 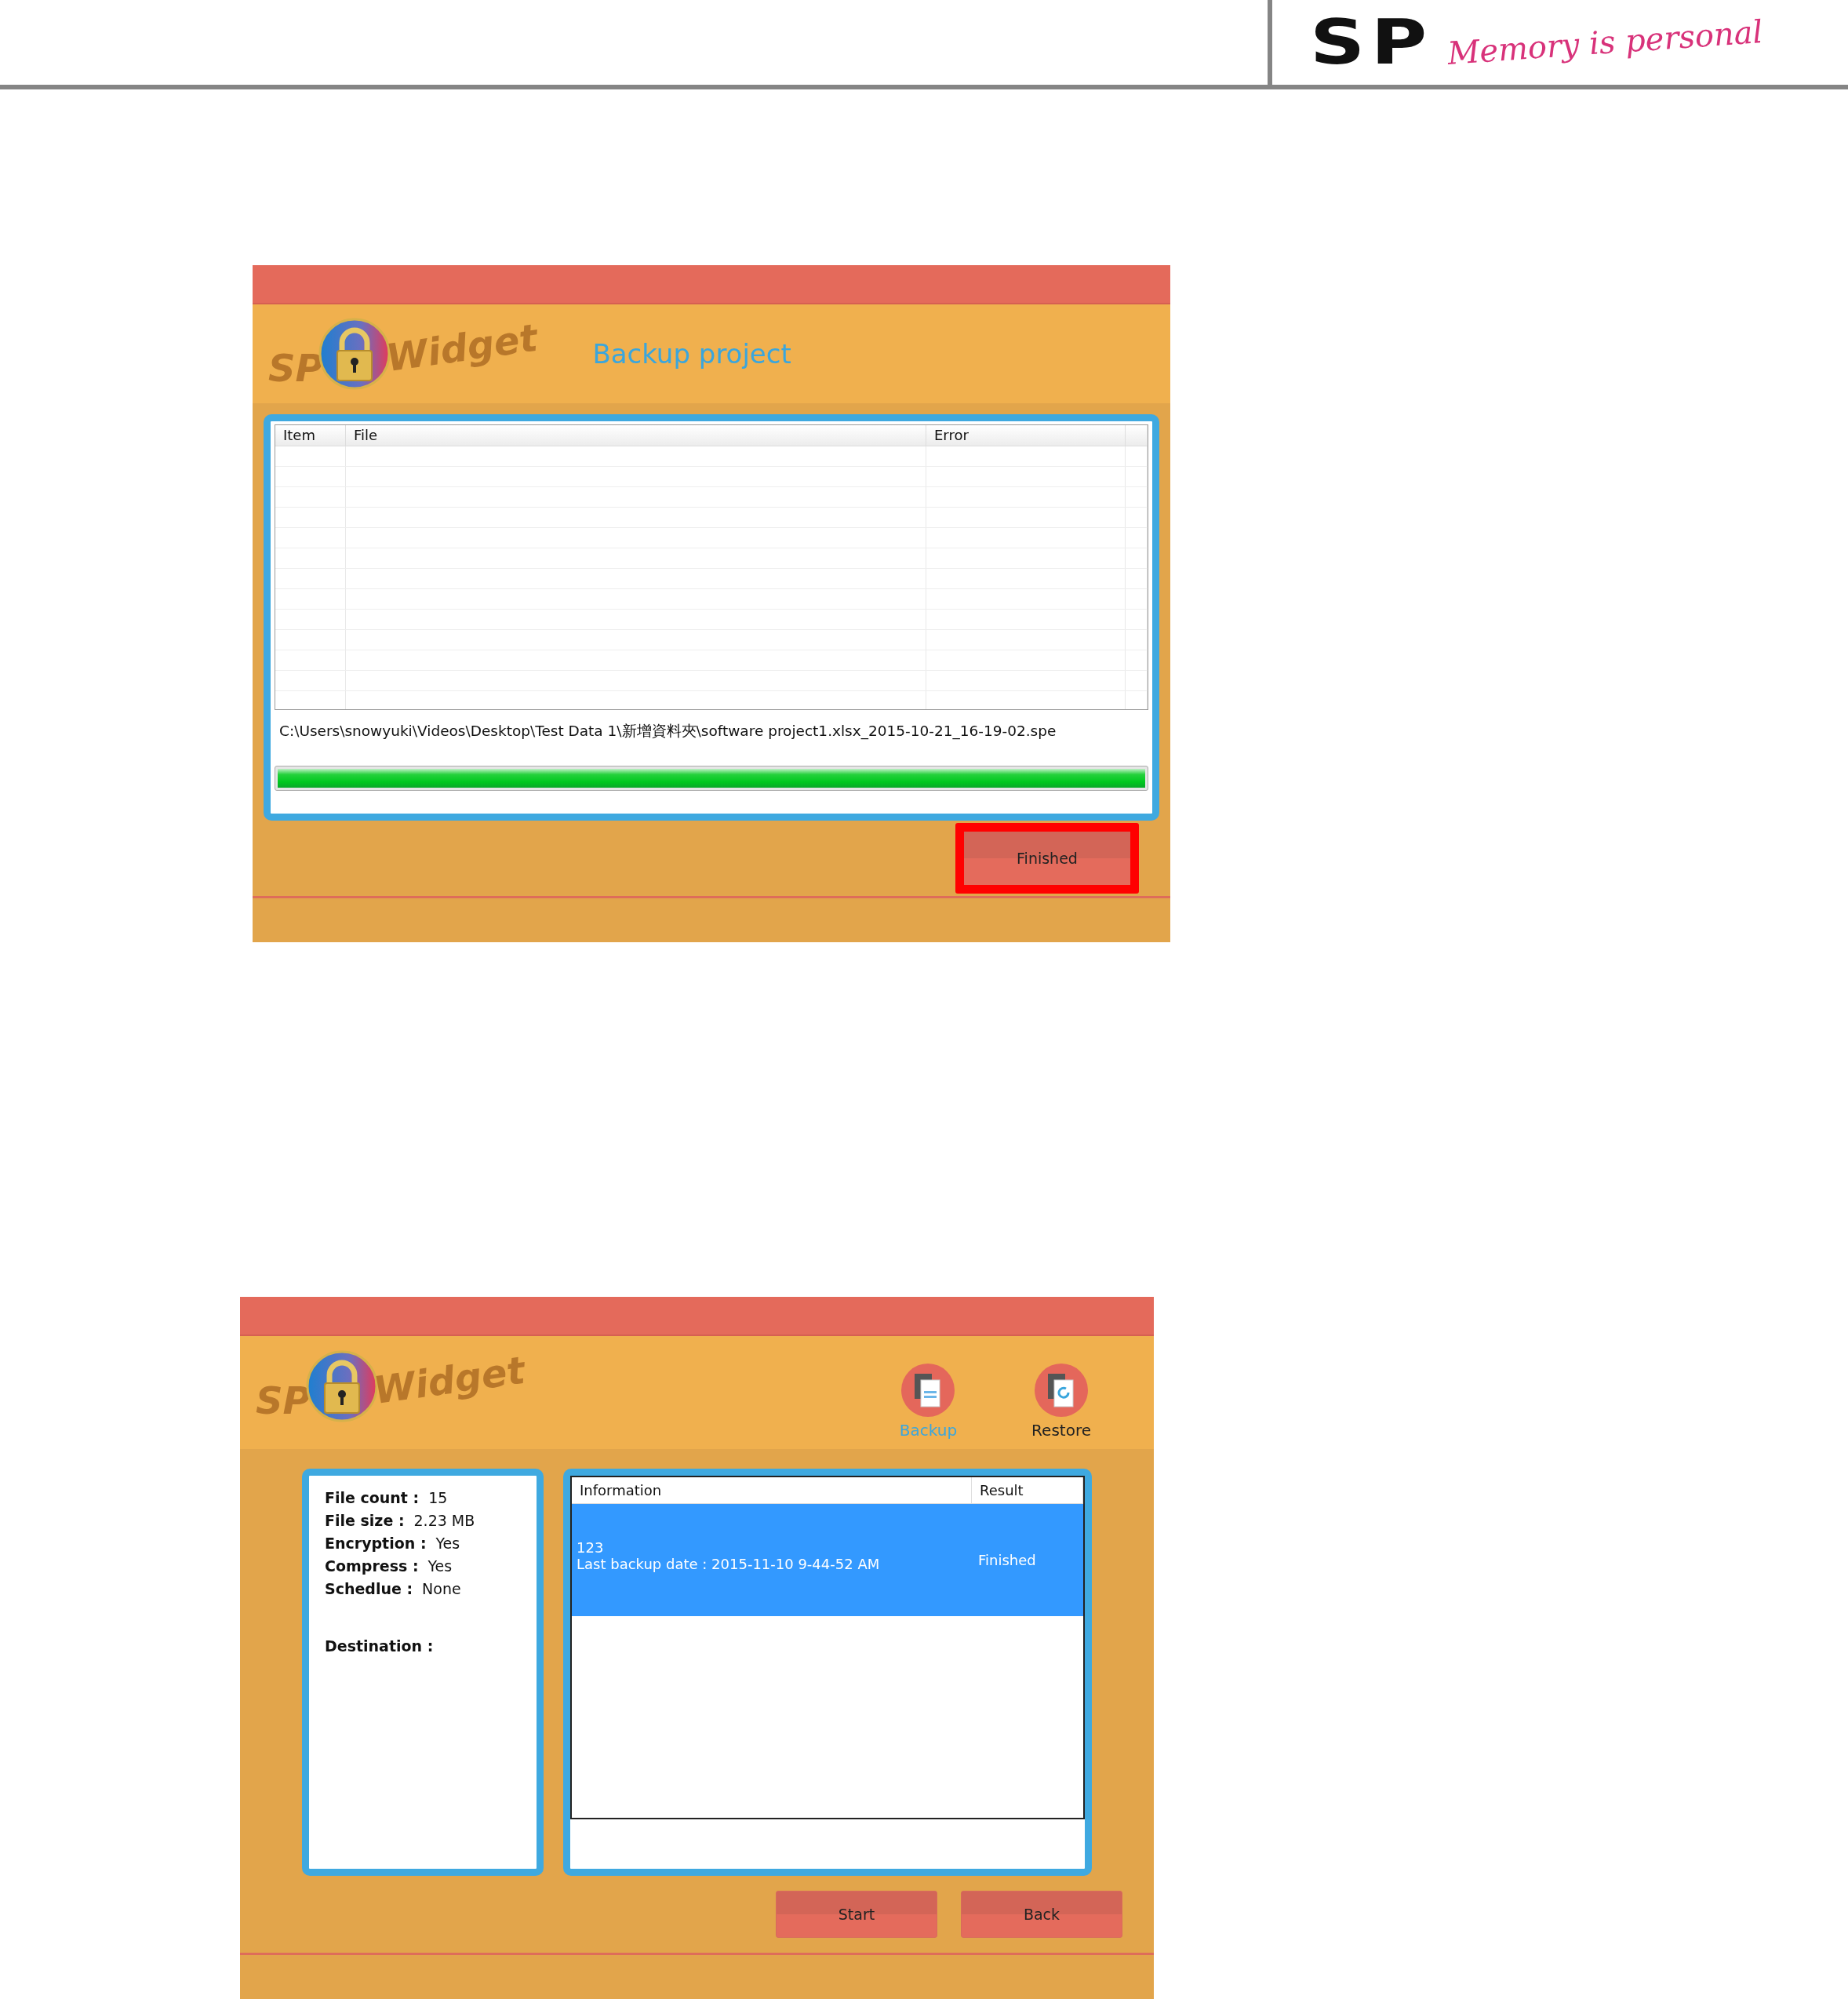 What do you see at coordinates (310, 435) in the screenshot?
I see `column-header: Item` at bounding box center [310, 435].